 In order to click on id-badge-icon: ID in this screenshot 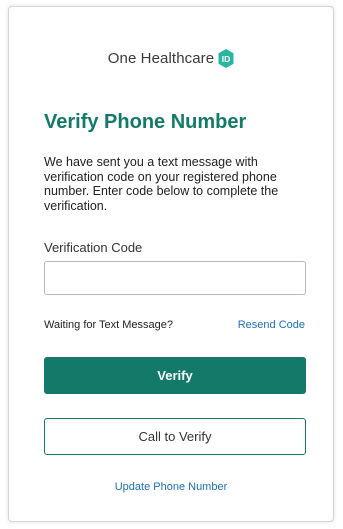, I will do `click(226, 58)`.